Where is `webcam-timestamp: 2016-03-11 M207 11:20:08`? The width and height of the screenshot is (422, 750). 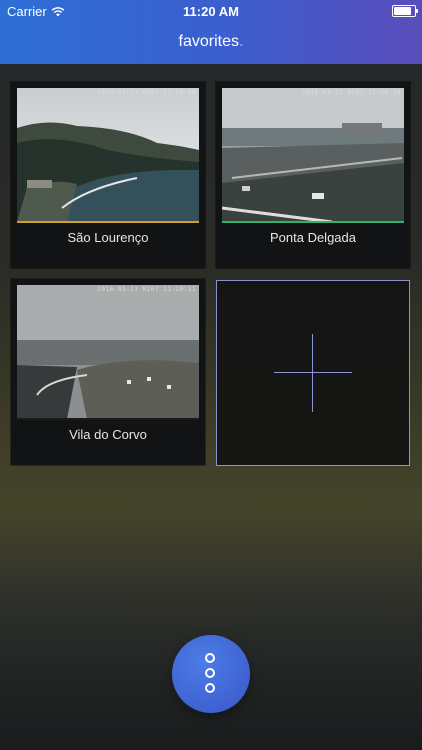 webcam-timestamp: 2016-03-11 M207 11:20:08 is located at coordinates (146, 92).